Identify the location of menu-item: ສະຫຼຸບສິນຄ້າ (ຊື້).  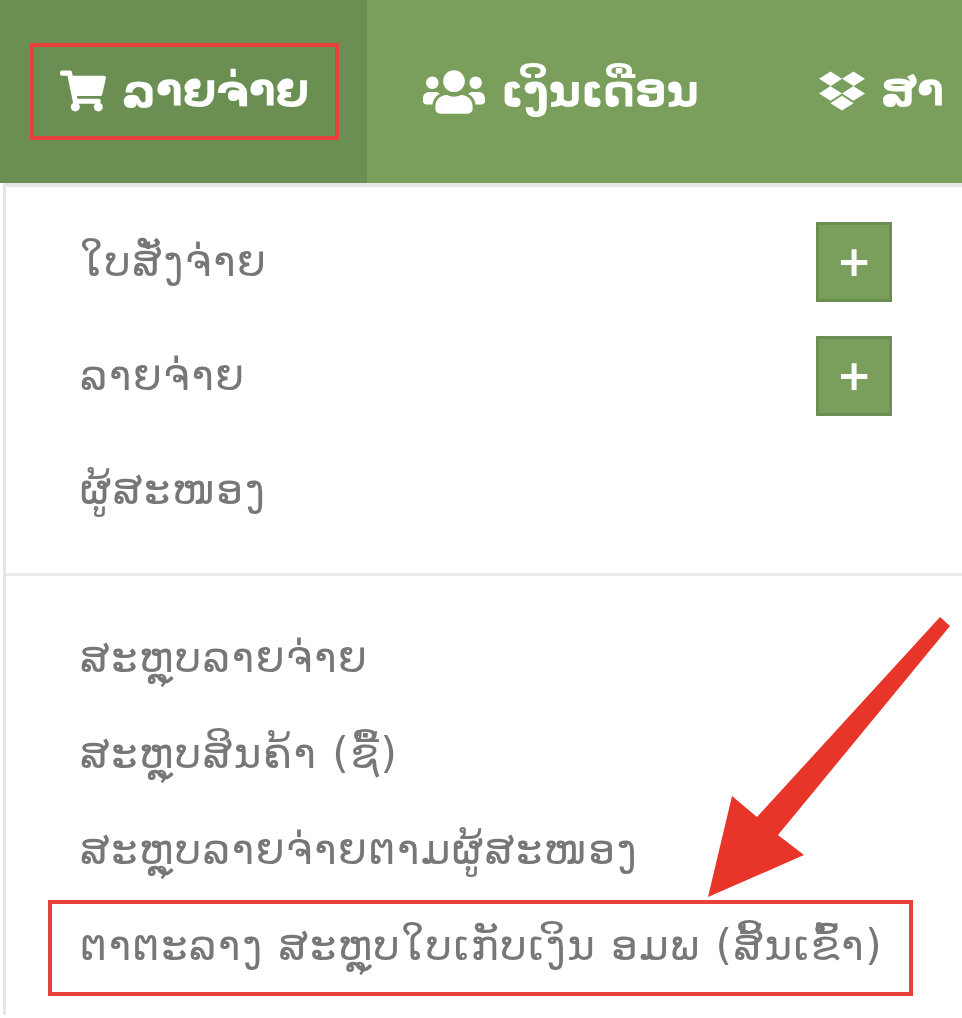
(239, 754).